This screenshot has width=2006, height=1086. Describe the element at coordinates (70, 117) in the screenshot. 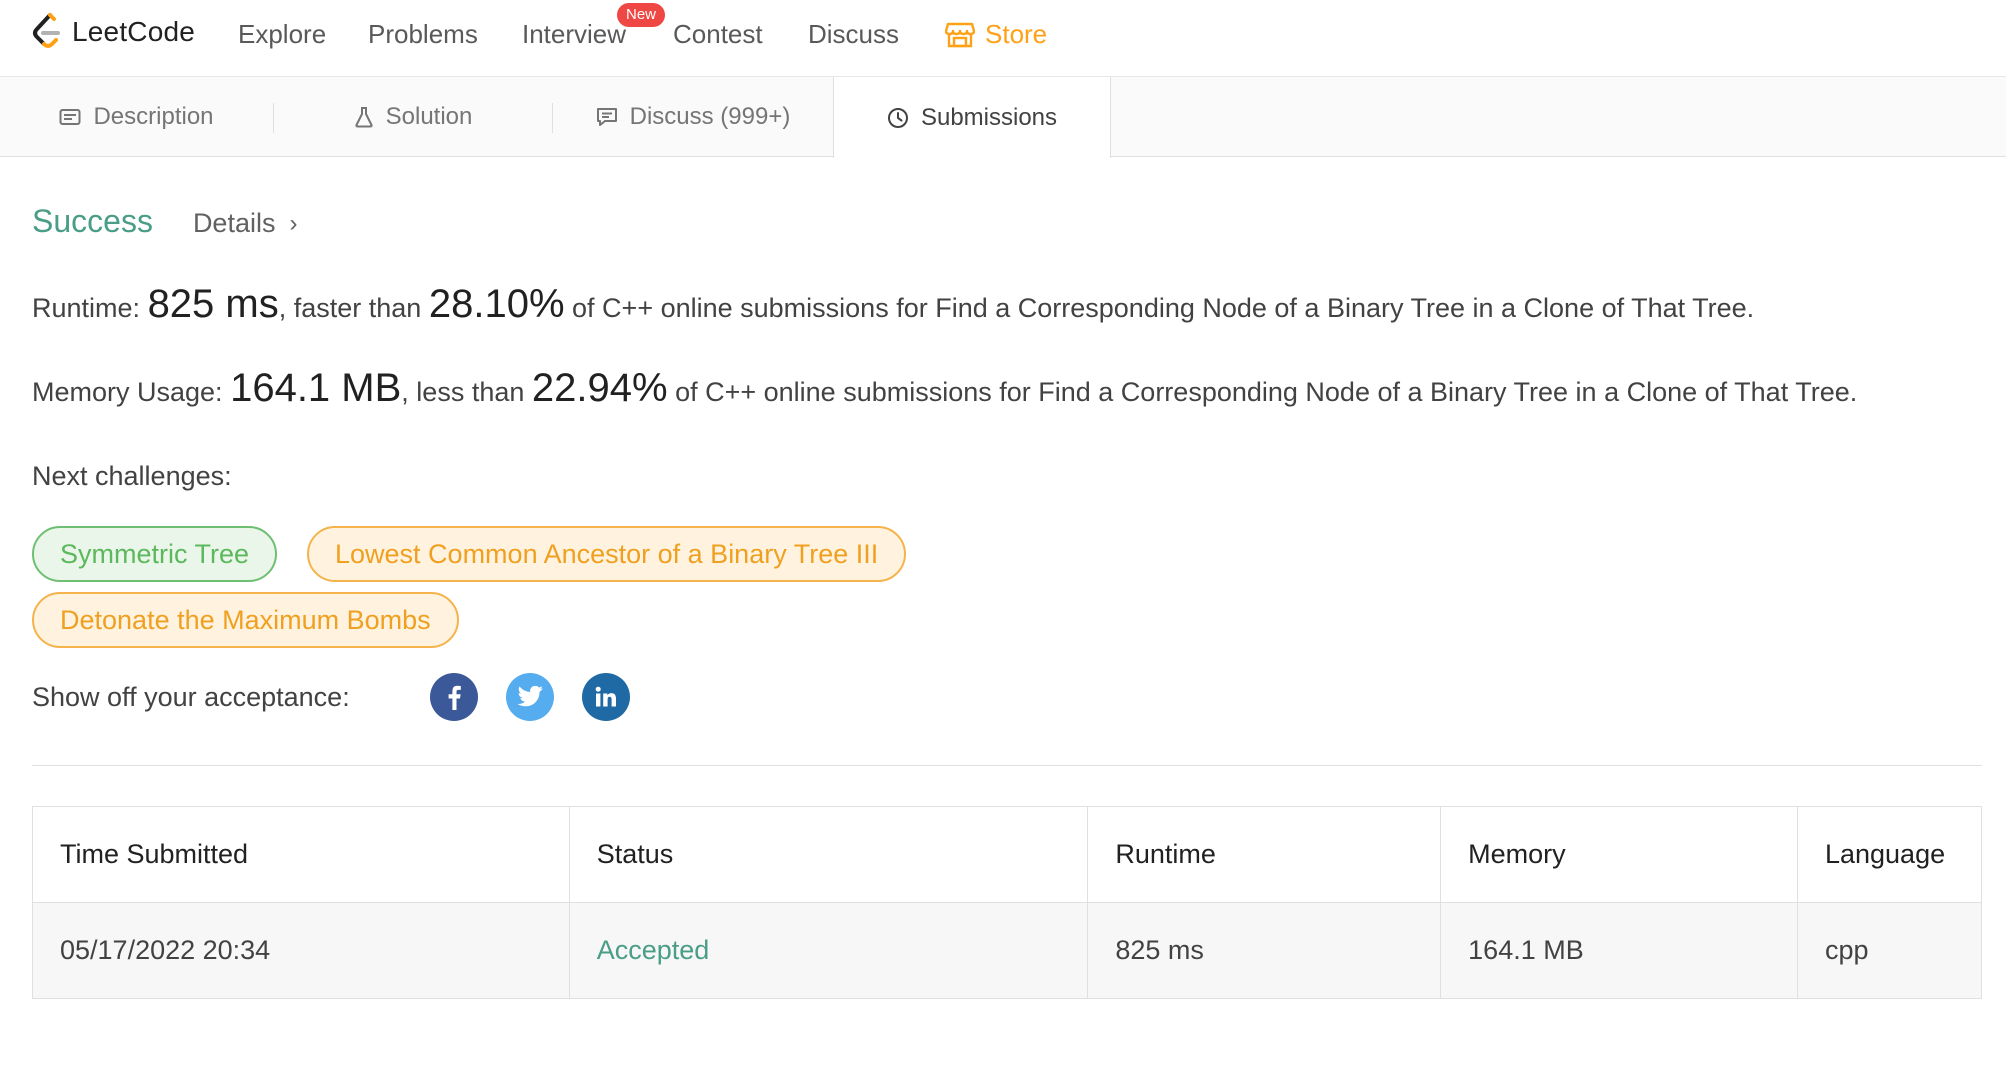

I see `description-icon` at that location.